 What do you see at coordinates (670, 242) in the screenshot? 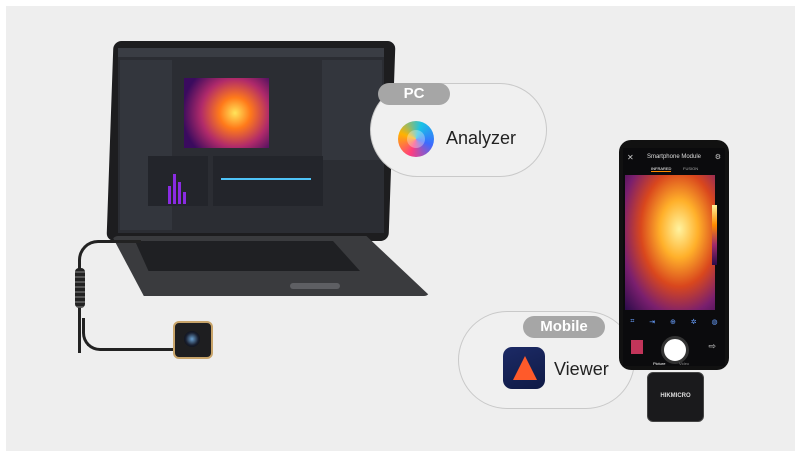
I see `phone-thermal-view` at bounding box center [670, 242].